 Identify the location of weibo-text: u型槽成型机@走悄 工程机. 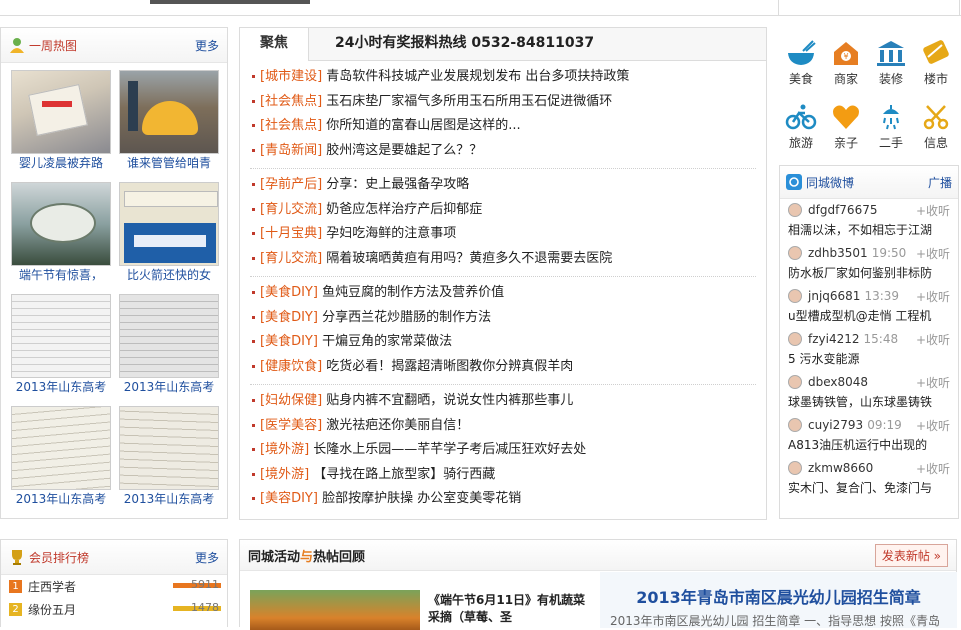
(869, 316).